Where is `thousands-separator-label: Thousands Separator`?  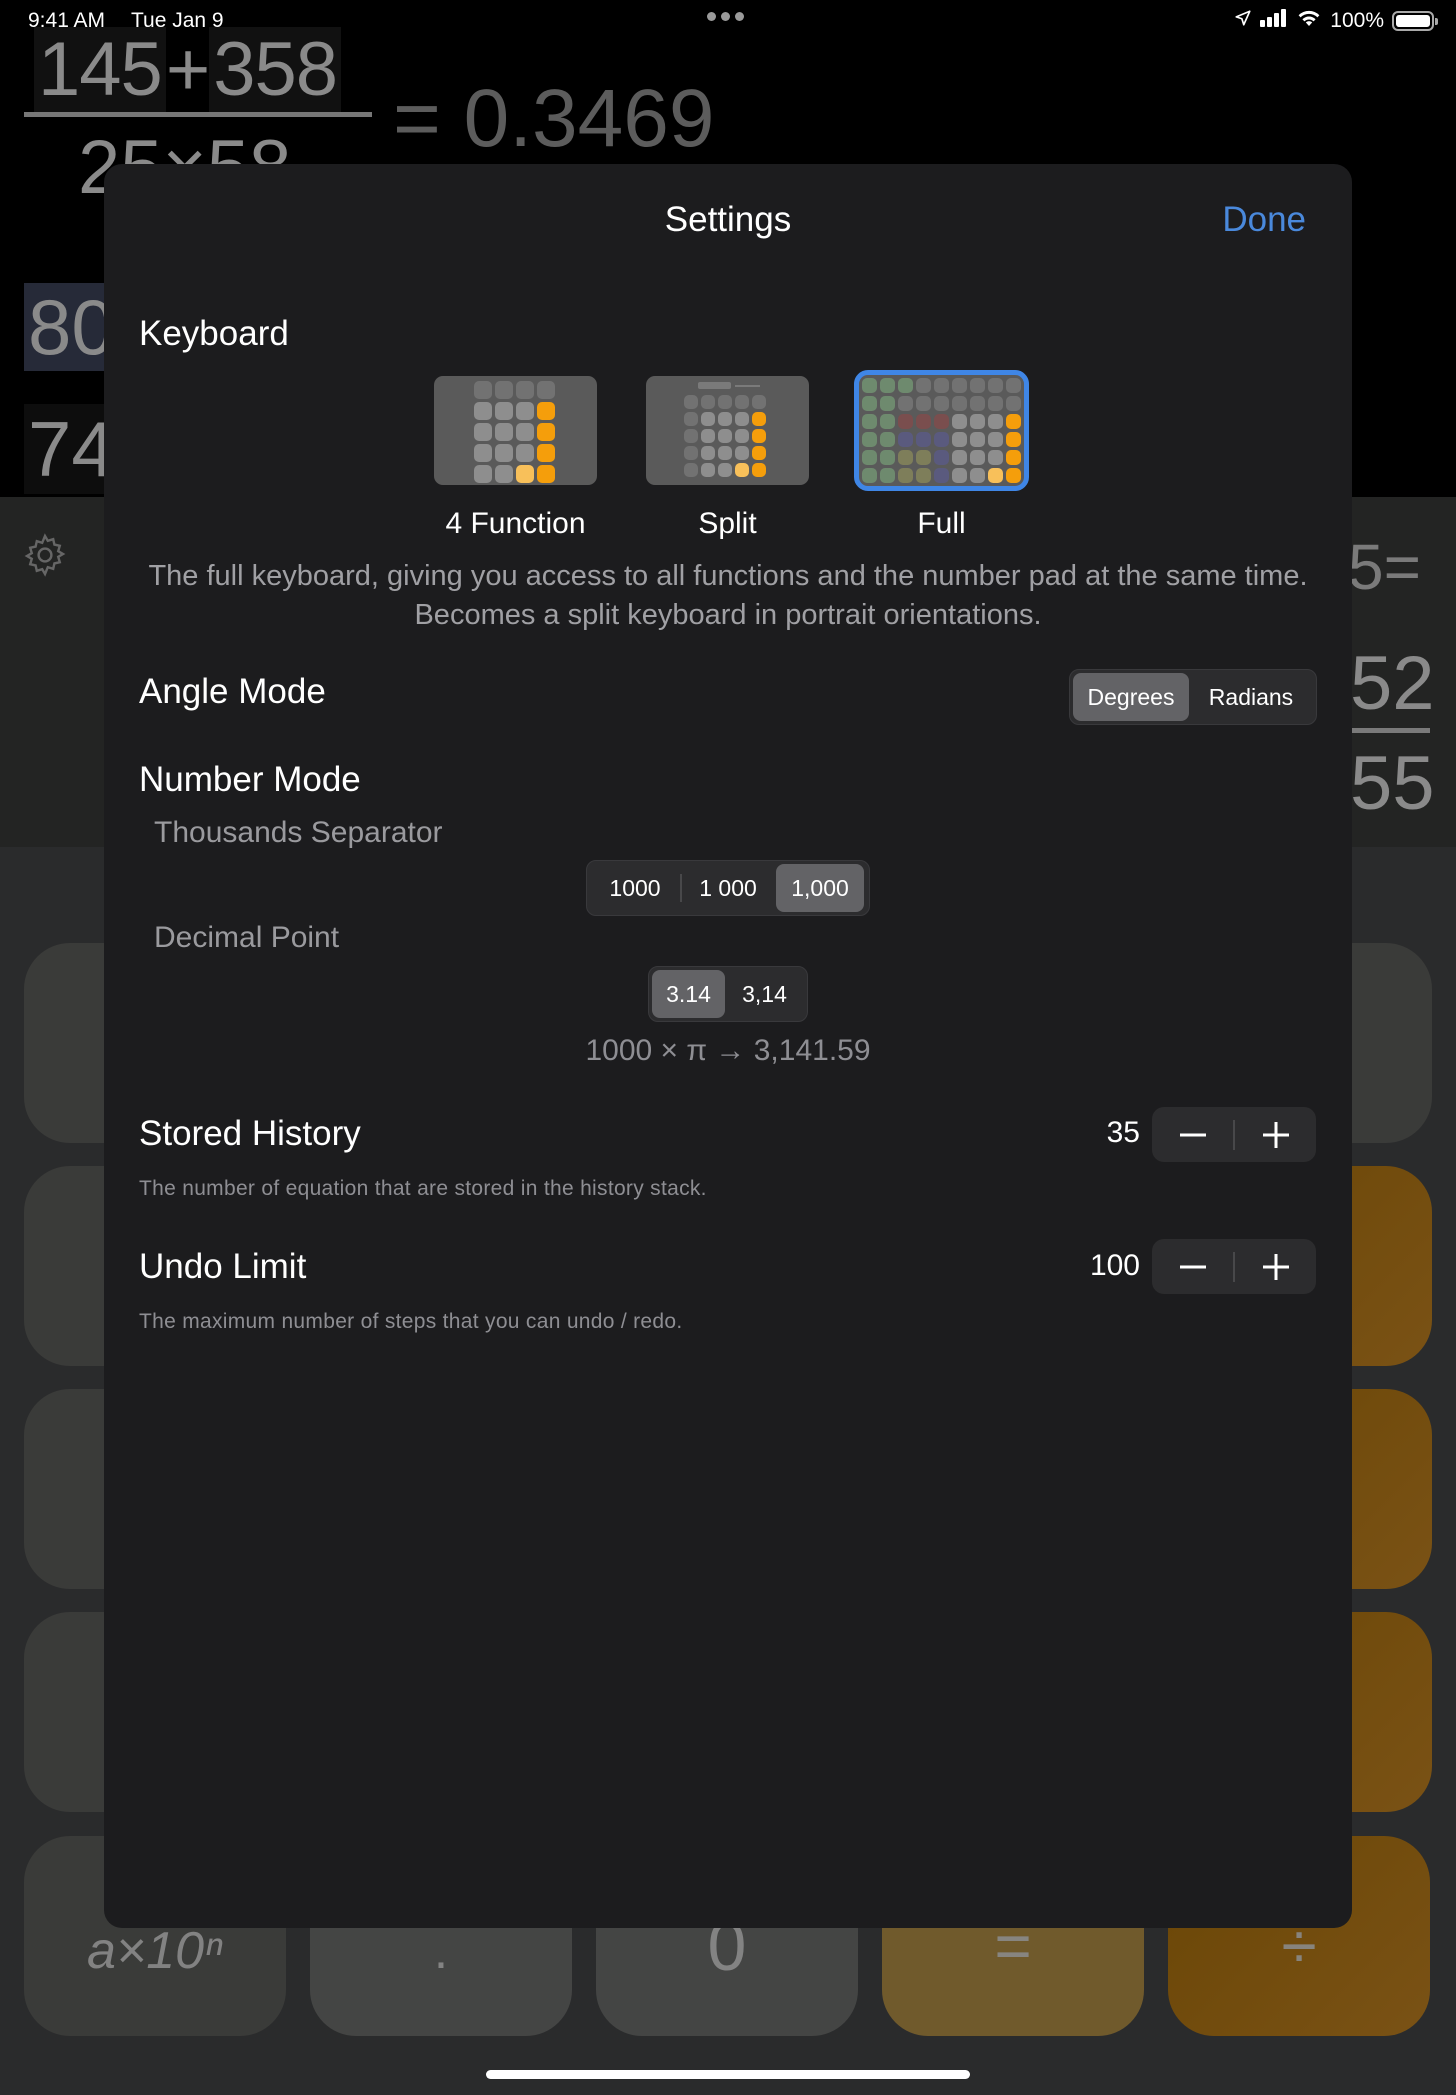
thousands-separator-label: Thousands Separator is located at coordinates (298, 832).